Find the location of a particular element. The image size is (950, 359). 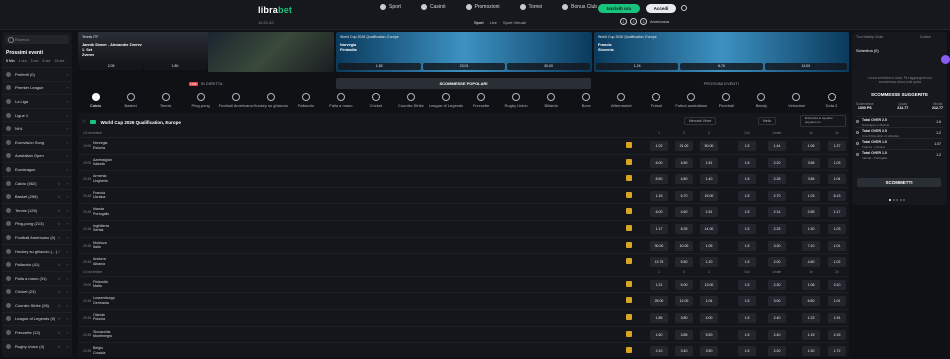

filter-6h: 6 ore is located at coordinates (47, 61).